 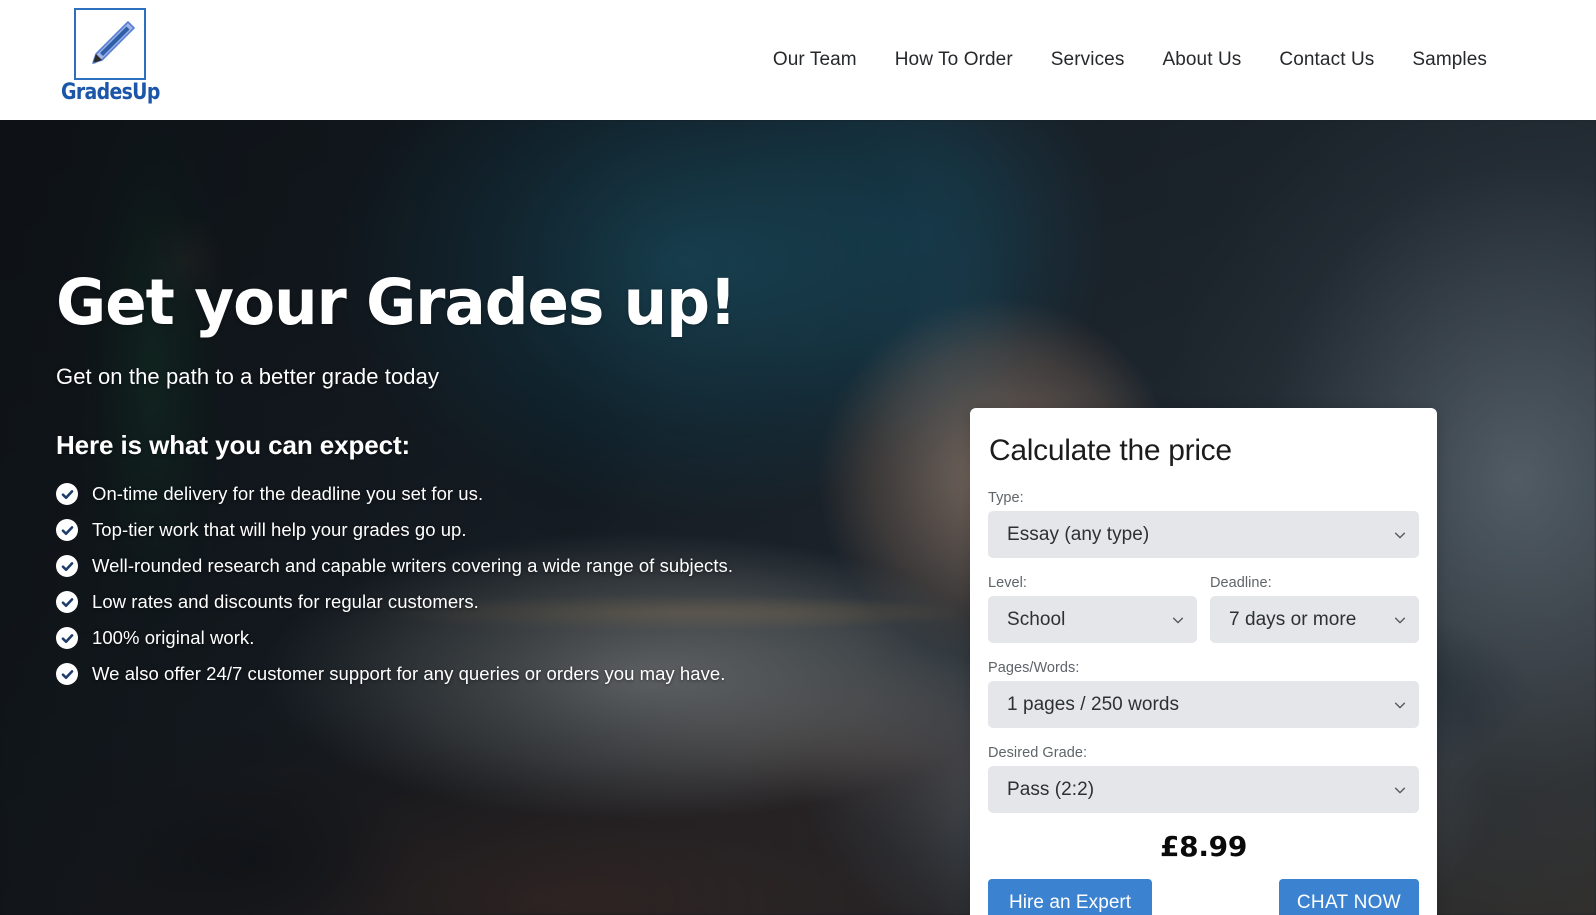 I want to click on brand-logo: GradesUp, so click(x=110, y=56).